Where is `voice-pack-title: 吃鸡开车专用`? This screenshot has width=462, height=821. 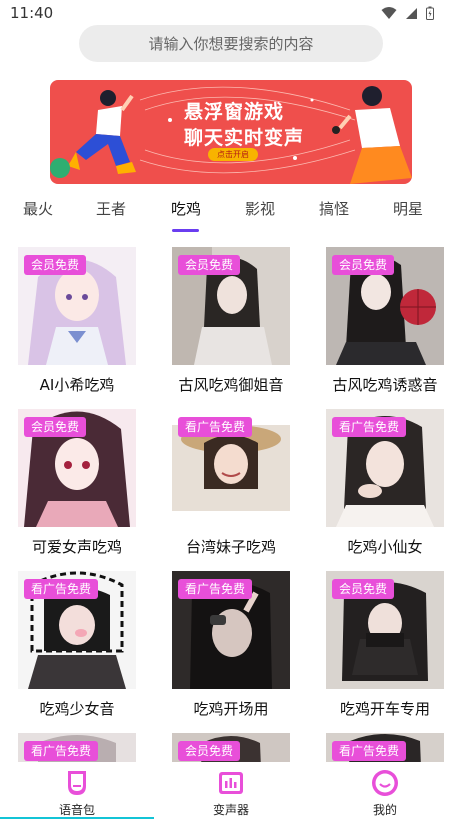
voice-pack-title: 吃鸡开车专用 is located at coordinates (384, 709).